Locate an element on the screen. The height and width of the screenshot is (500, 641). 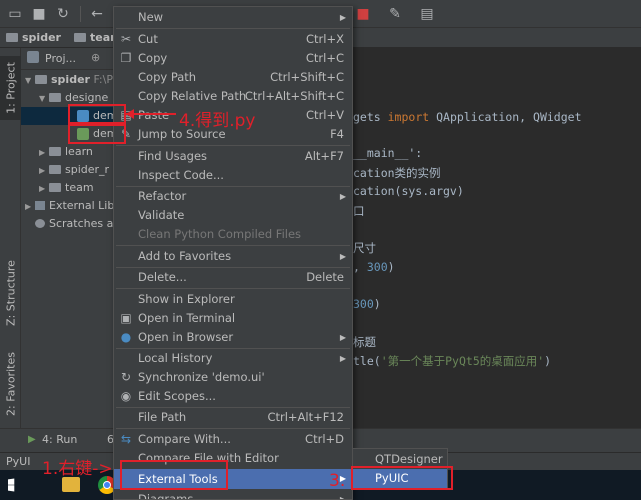
code-line: __main__': is located at coordinates (388, 153).